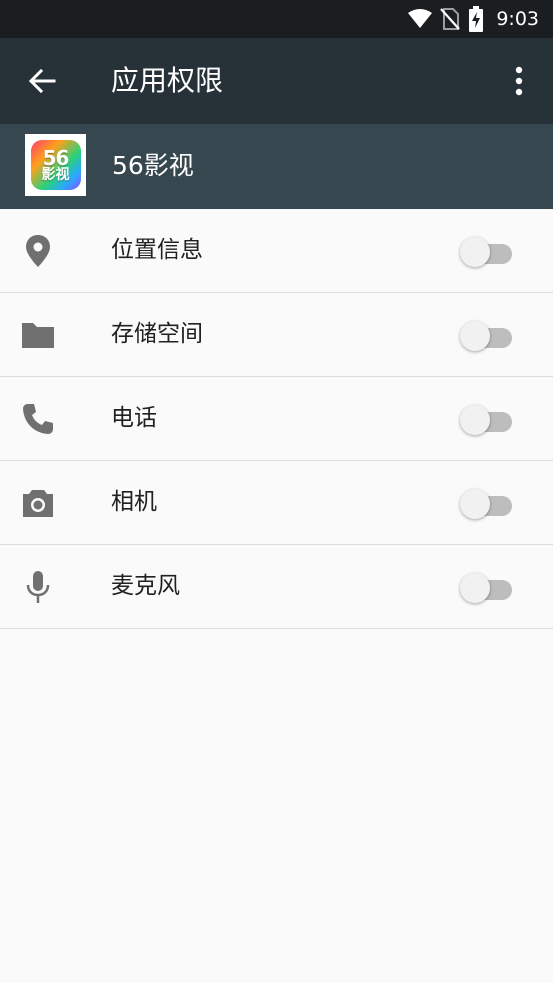 This screenshot has height=983, width=553. I want to click on app-logo: 56 影视, so click(55, 165).